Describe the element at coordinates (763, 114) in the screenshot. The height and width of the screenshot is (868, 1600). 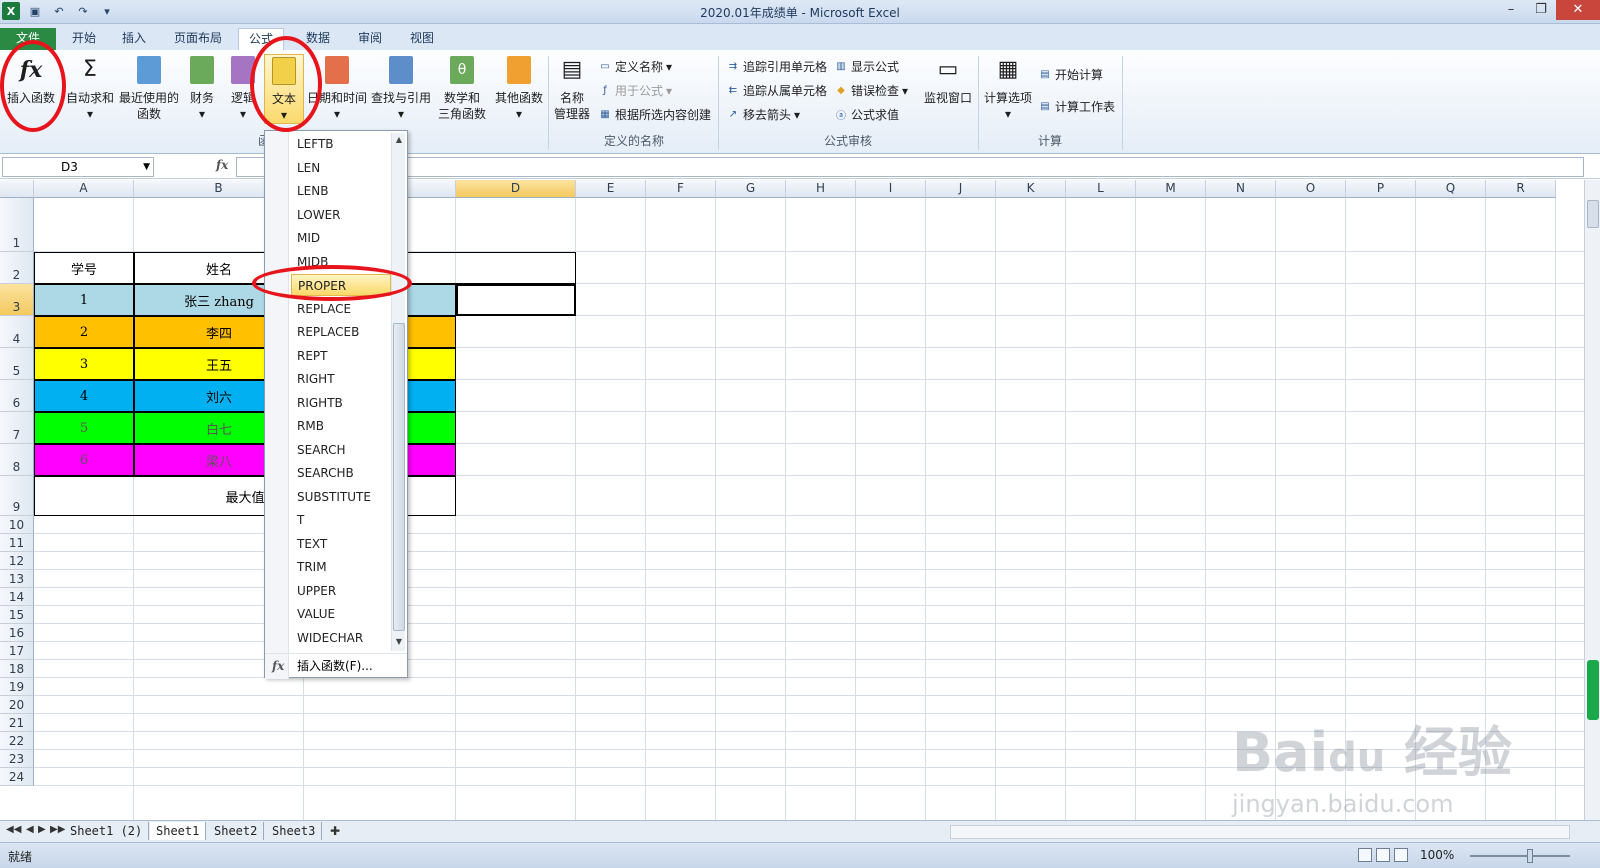
I see `remove-arrows-button: ↗ 移去箭头 ▾` at that location.